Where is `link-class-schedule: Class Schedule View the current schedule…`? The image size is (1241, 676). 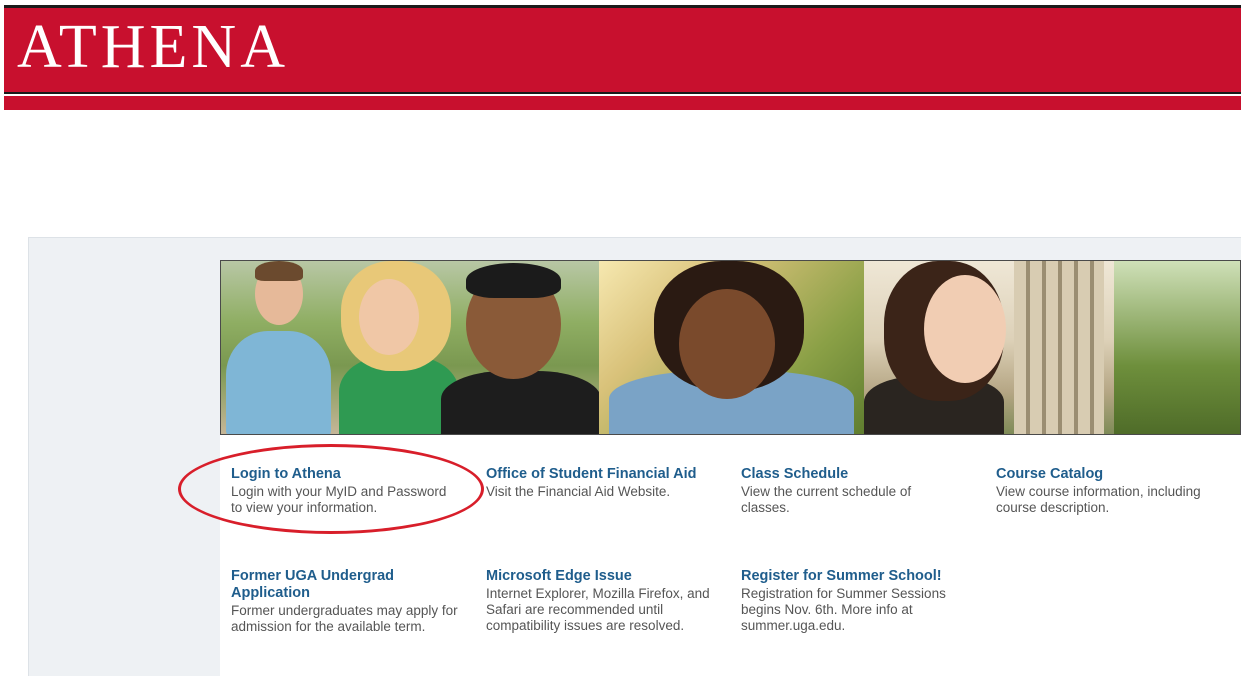 link-class-schedule: Class Schedule View the current schedule… is located at coordinates (848, 491).